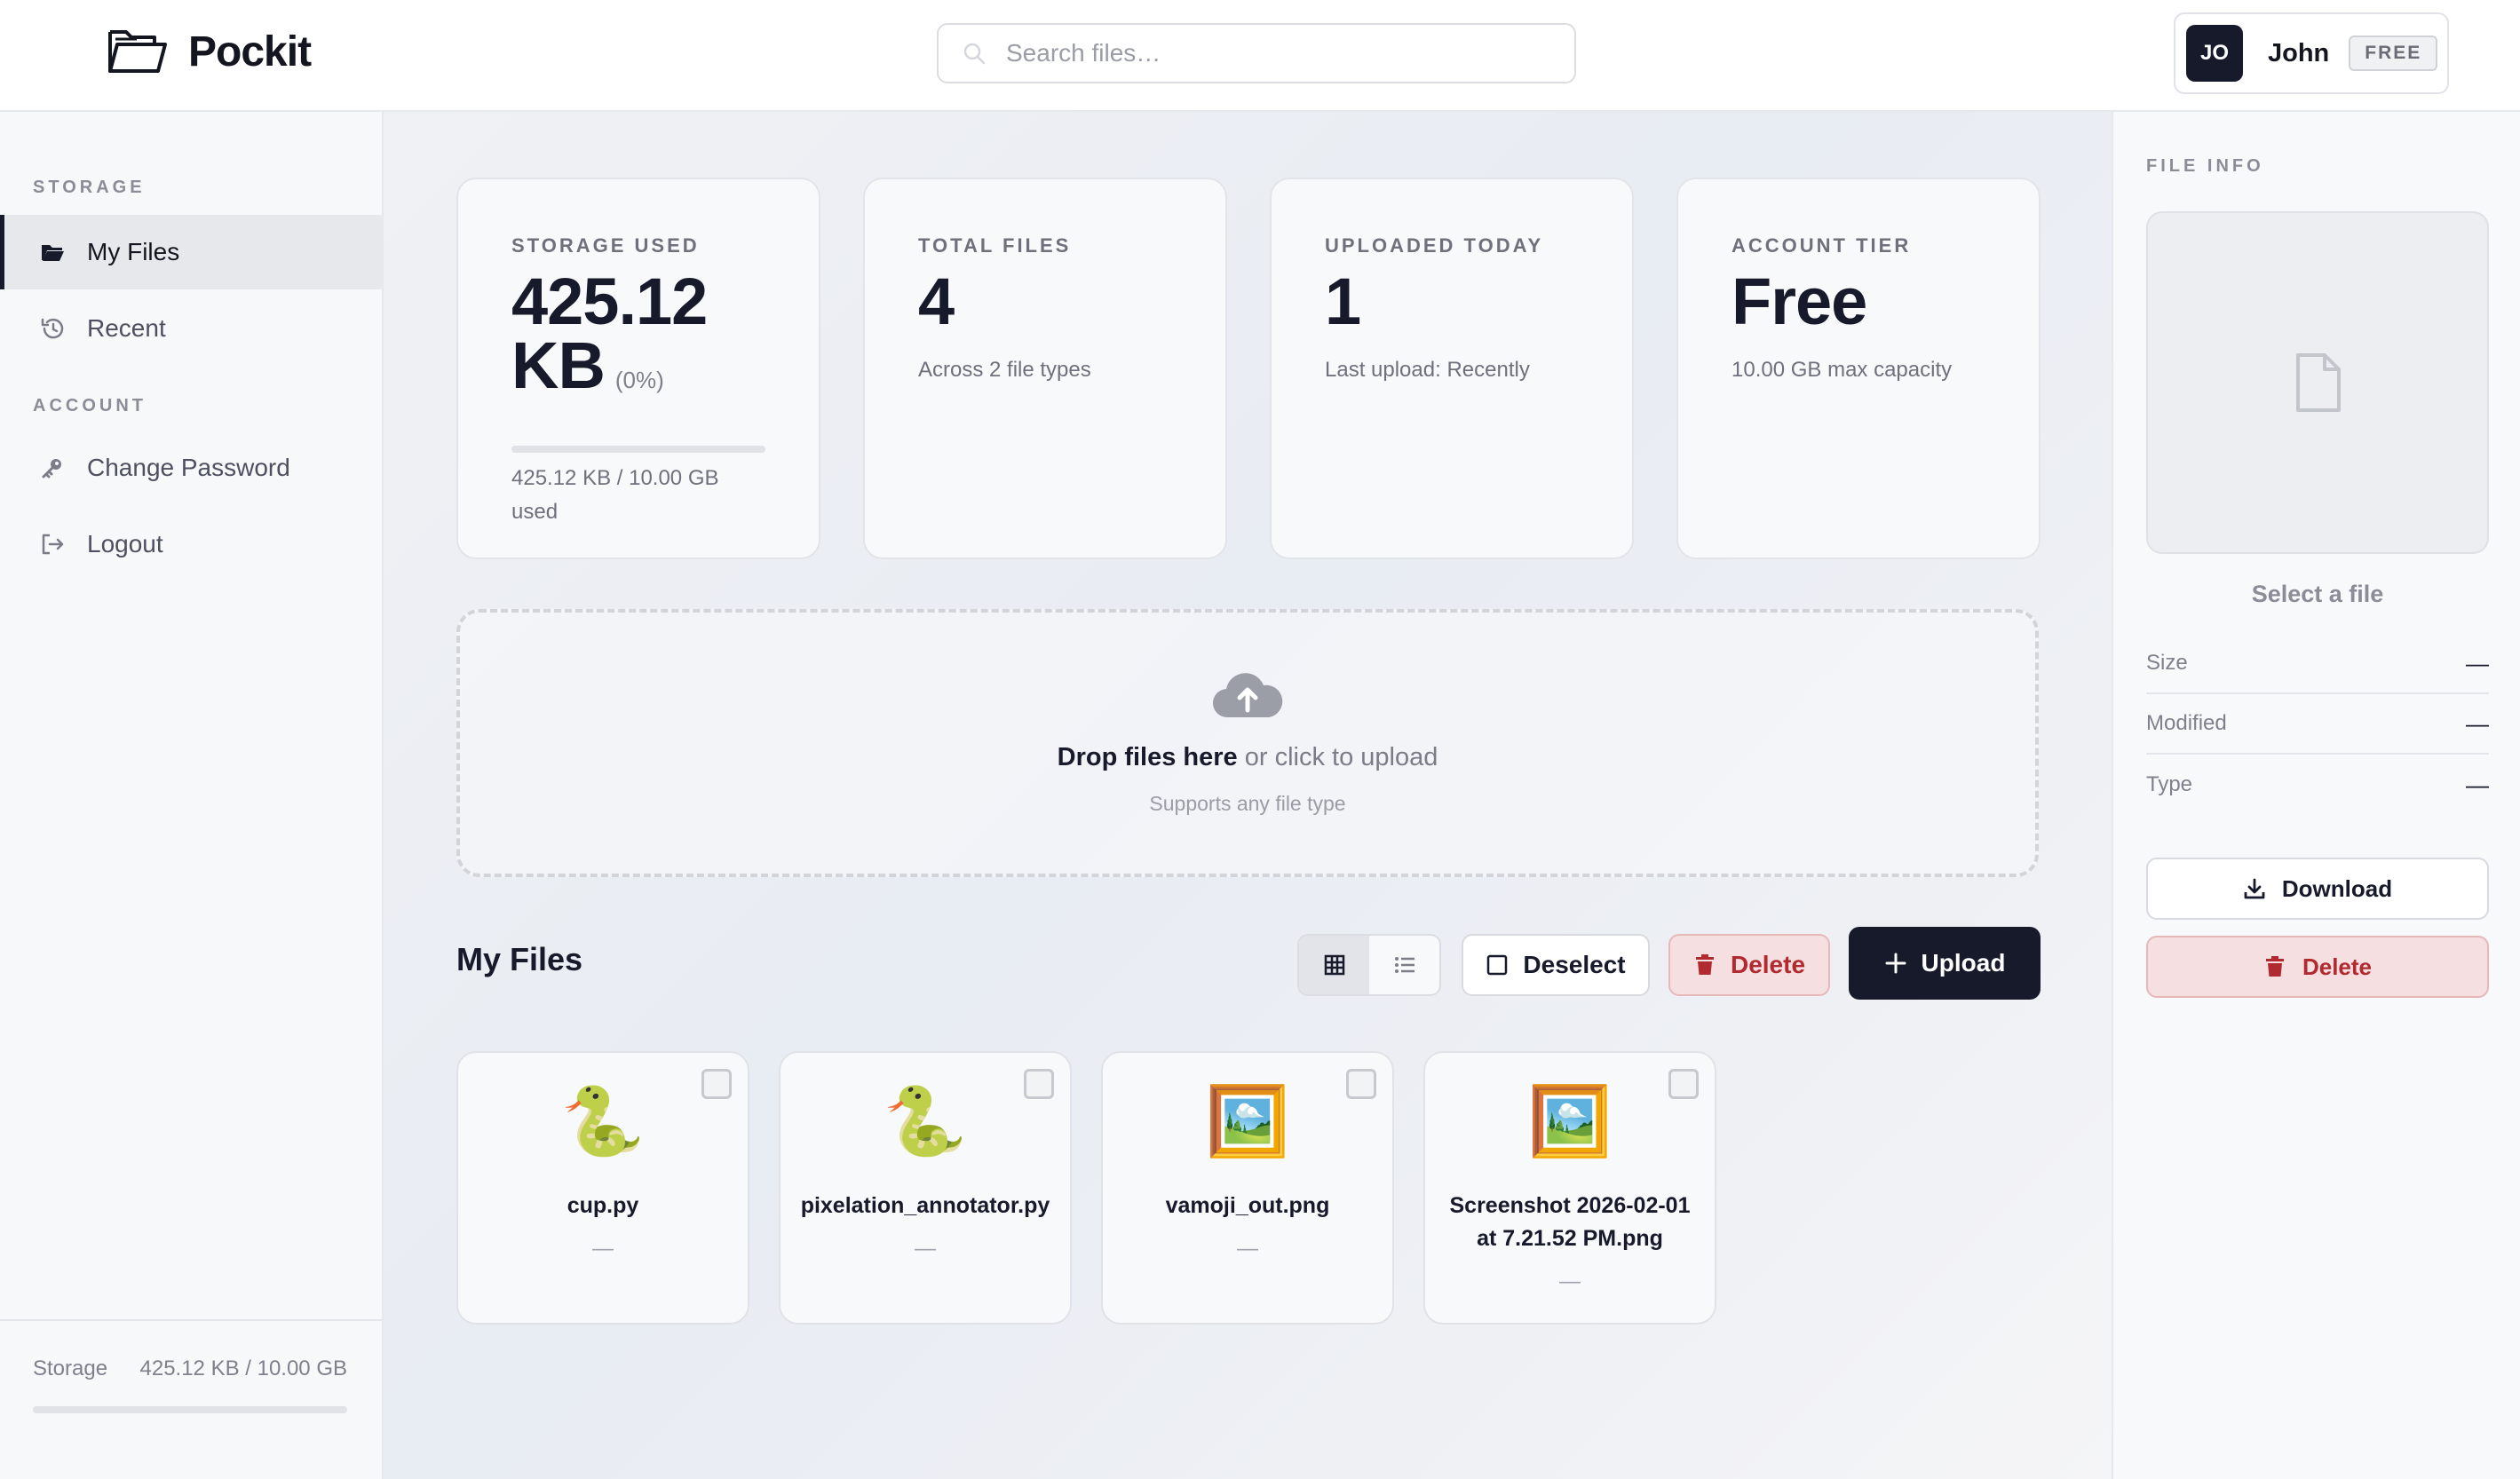 The width and height of the screenshot is (2520, 1479). Describe the element at coordinates (1822, 245) in the screenshot. I see `stat-label: ACCOUNT TIER` at that location.